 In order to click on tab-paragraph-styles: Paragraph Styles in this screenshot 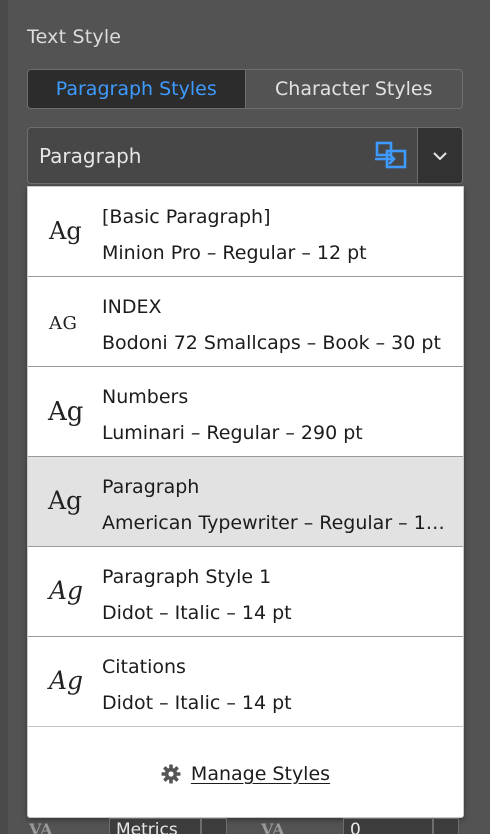, I will do `click(136, 89)`.